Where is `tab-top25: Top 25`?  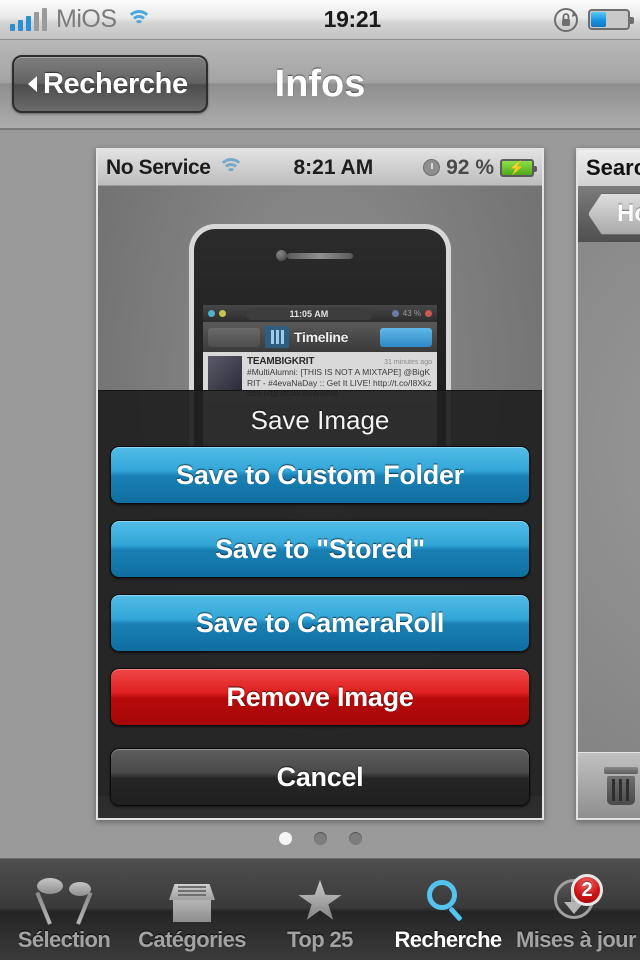
tab-top25: Top 25 is located at coordinates (320, 909).